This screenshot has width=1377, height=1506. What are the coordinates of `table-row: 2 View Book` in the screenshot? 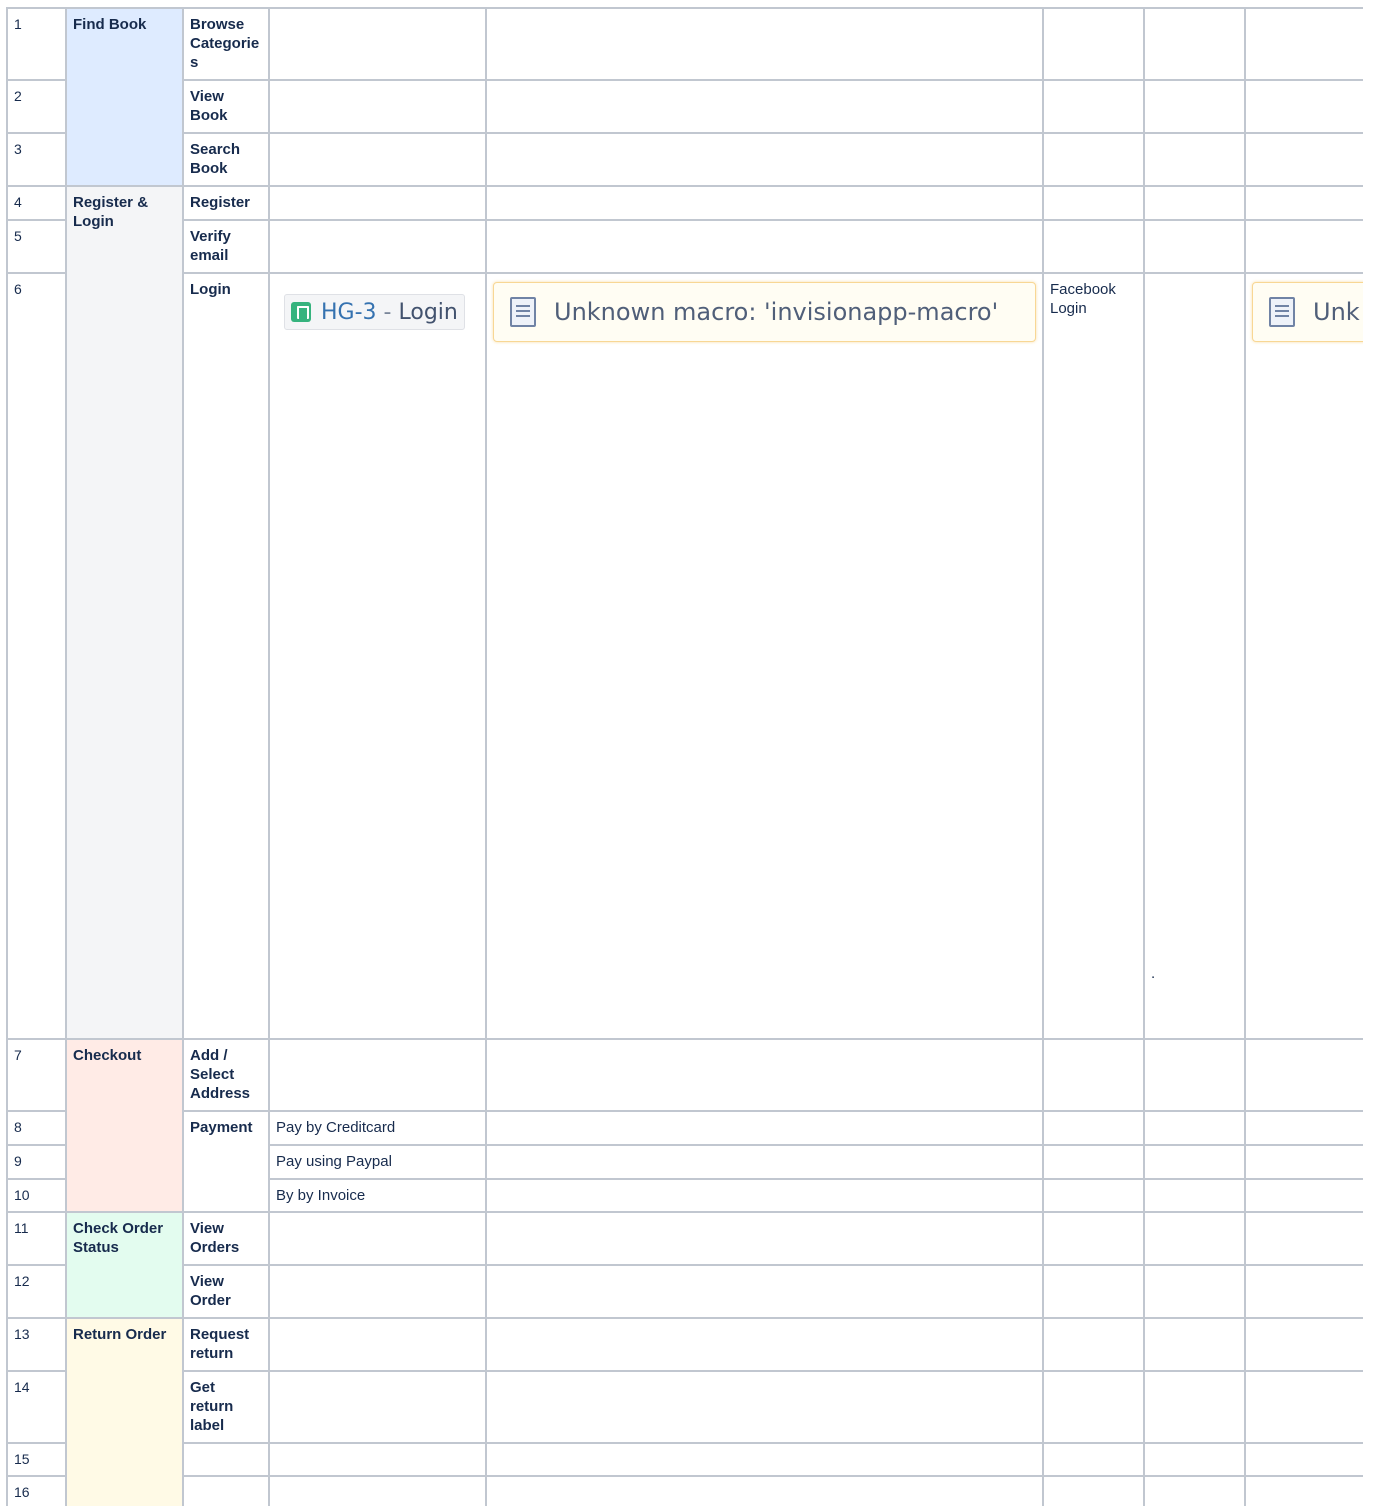 It's located at (684, 106).